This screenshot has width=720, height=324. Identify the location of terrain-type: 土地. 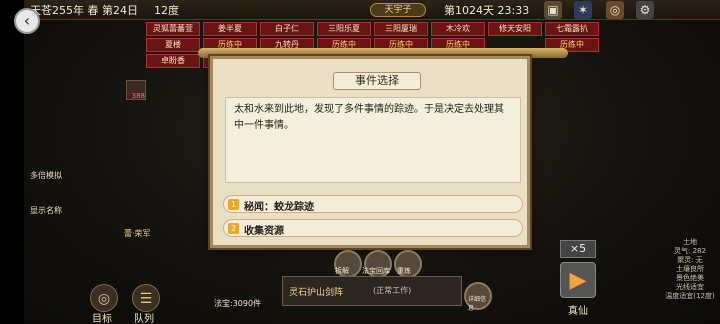
(690, 242).